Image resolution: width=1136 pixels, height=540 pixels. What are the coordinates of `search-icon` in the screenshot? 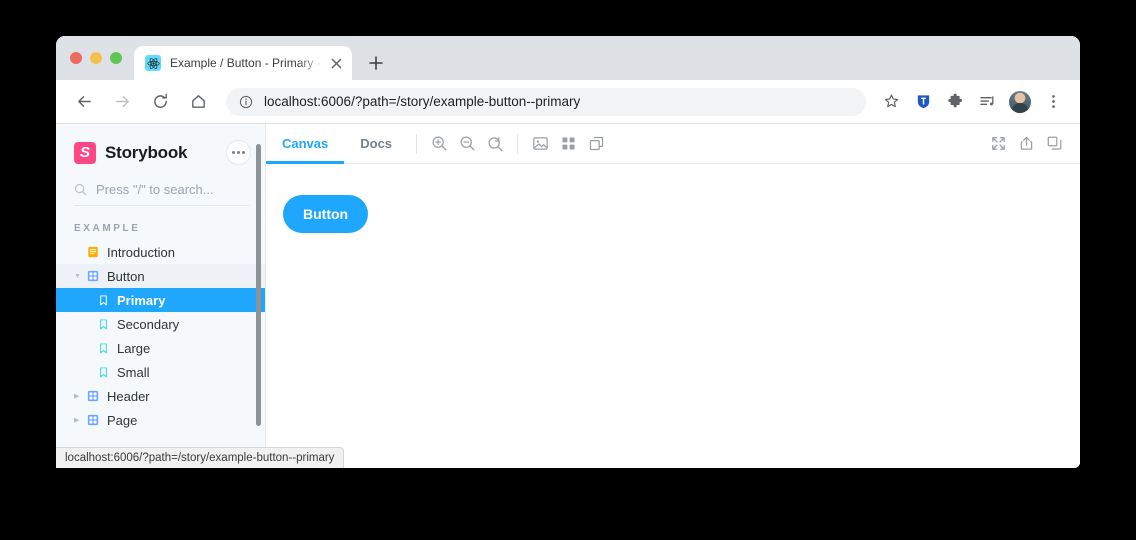 It's located at (80, 189).